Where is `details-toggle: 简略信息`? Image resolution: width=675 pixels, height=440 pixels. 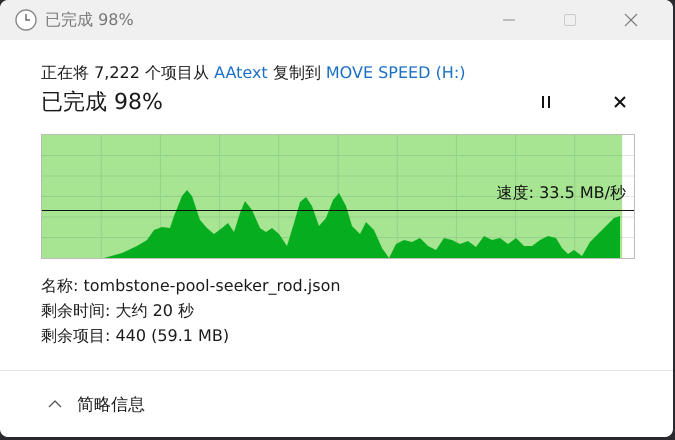
details-toggle: 简略信息 is located at coordinates (96, 404).